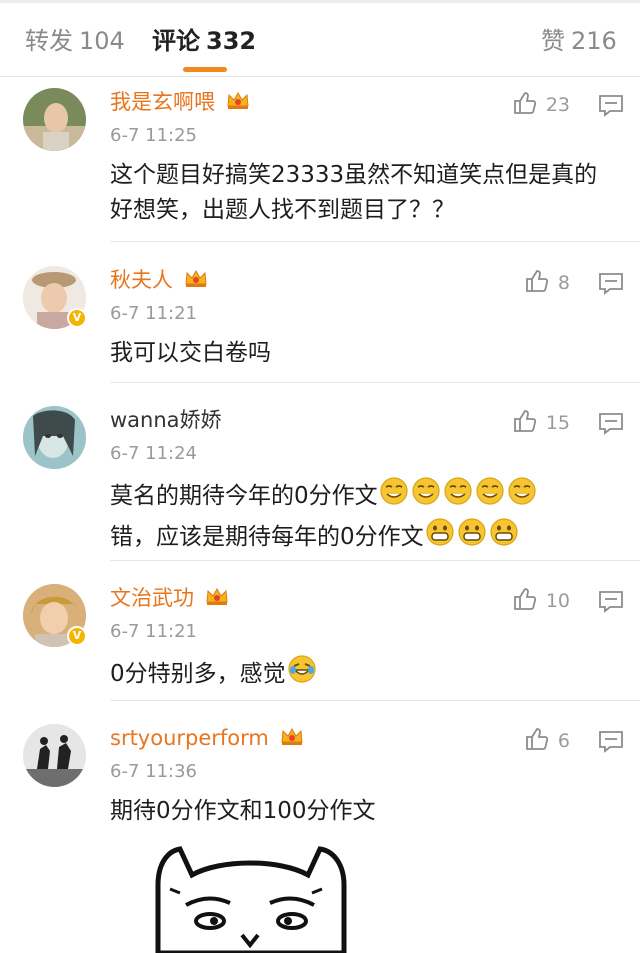  What do you see at coordinates (190, 353) in the screenshot?
I see `comment-text: 我可以交白卷吗` at bounding box center [190, 353].